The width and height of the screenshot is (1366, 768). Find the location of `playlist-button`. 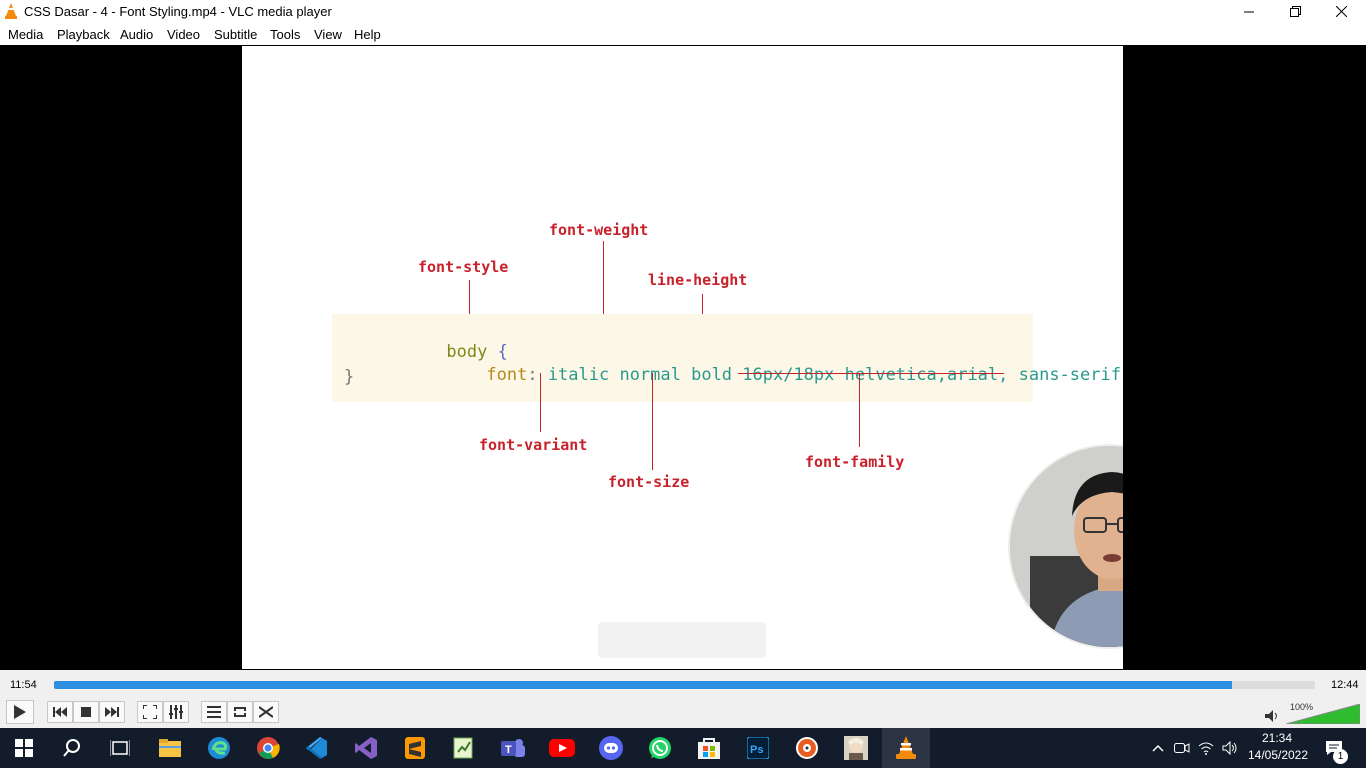

playlist-button is located at coordinates (214, 712).